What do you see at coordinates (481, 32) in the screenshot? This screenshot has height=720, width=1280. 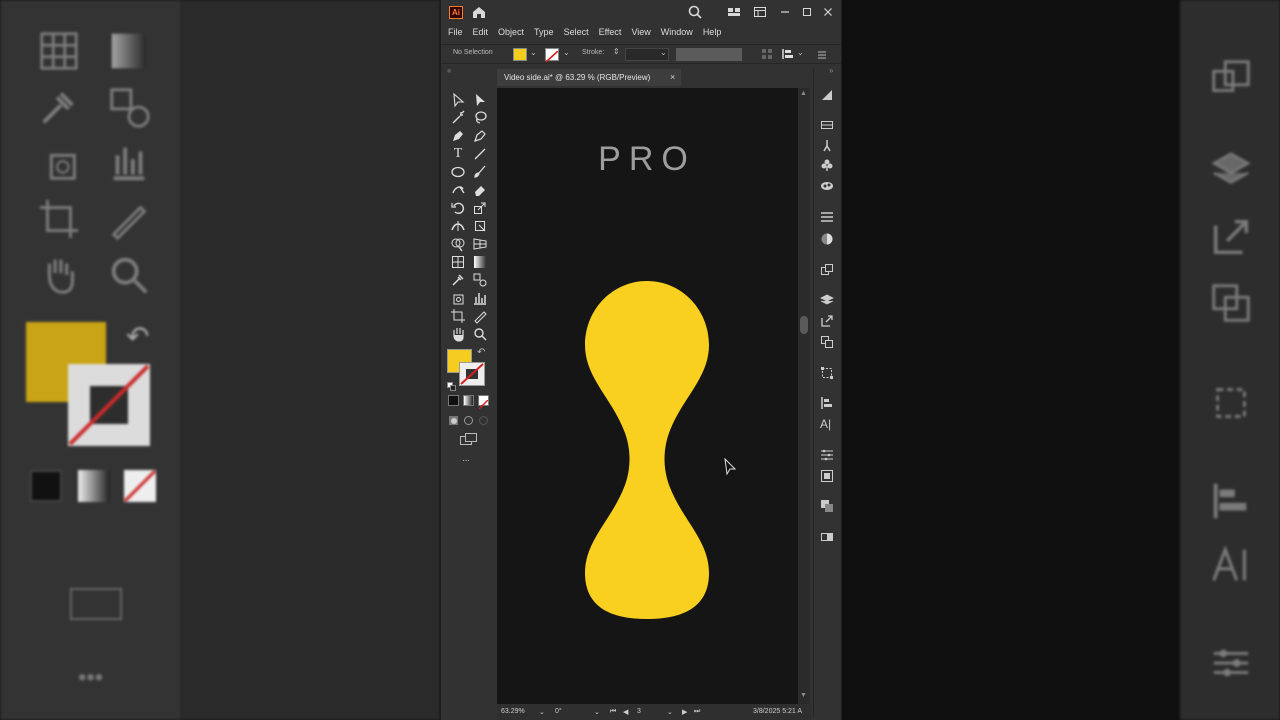 I see `menu-edit: Edit` at bounding box center [481, 32].